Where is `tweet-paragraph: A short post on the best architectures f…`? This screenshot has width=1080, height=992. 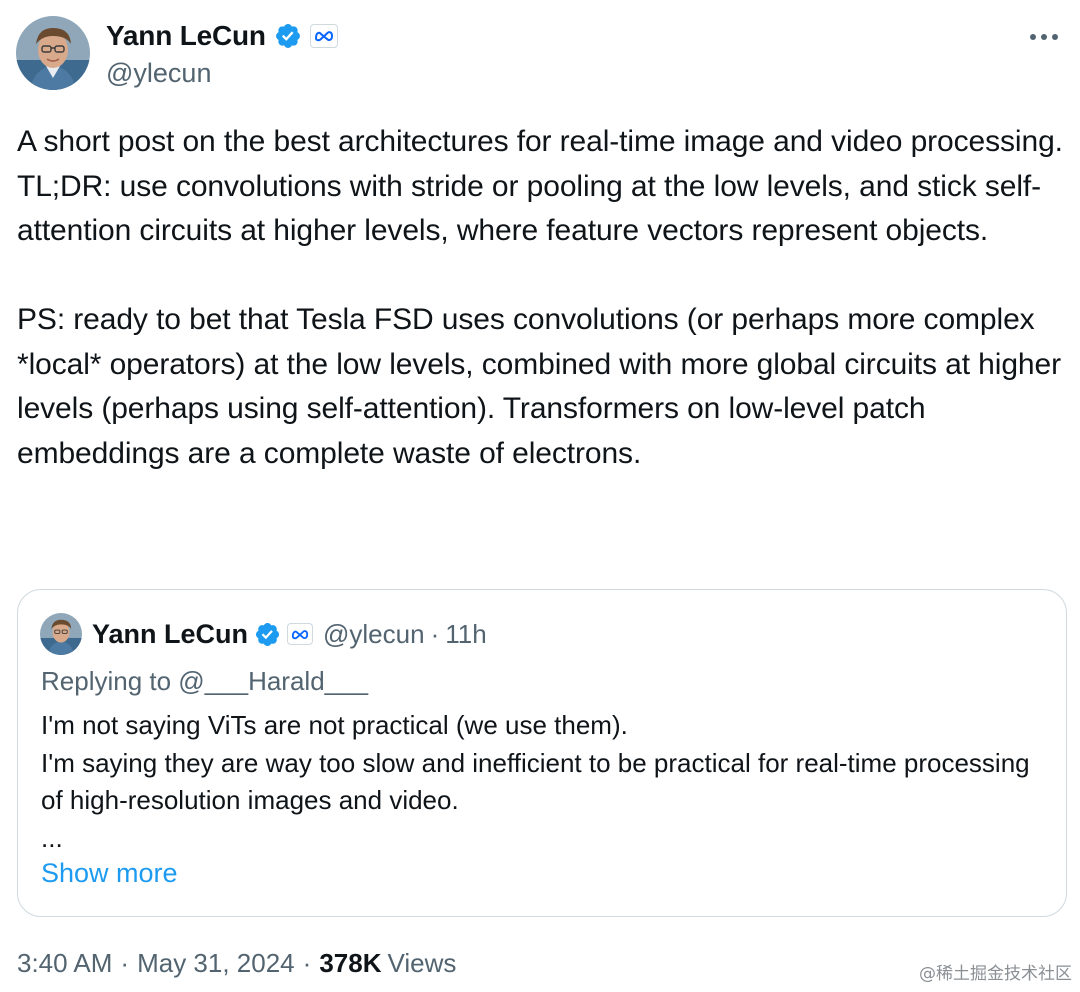 tweet-paragraph: A short post on the best architectures f… is located at coordinates (540, 141).